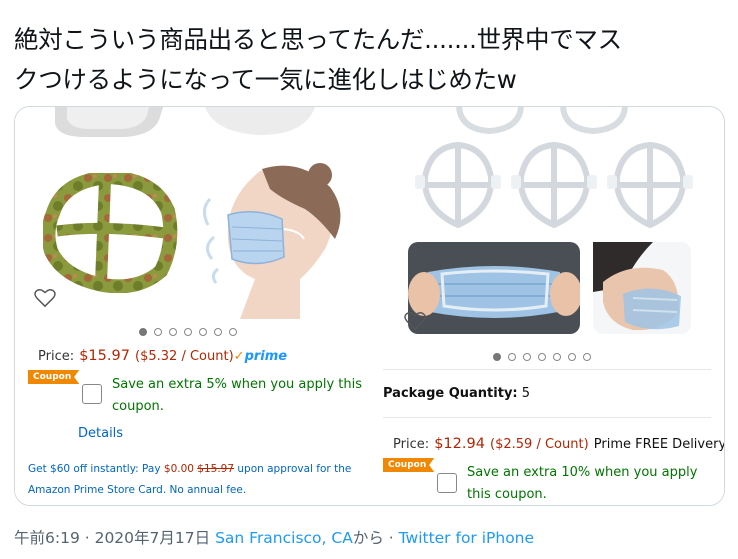  I want to click on tweet-from: から ·, so click(375, 538).